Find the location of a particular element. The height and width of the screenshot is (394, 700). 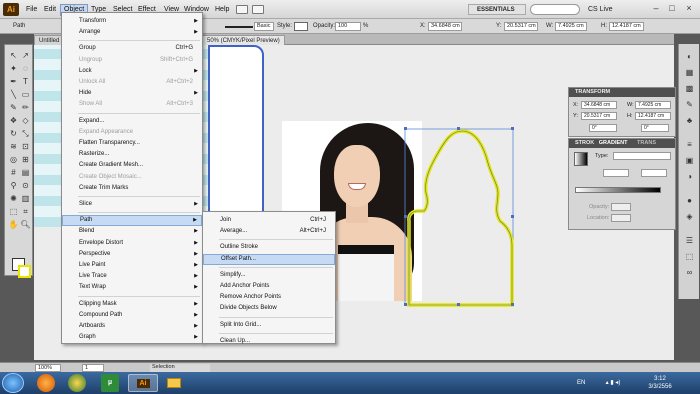

transform-w-field: 7.4925 cm is located at coordinates (653, 105).